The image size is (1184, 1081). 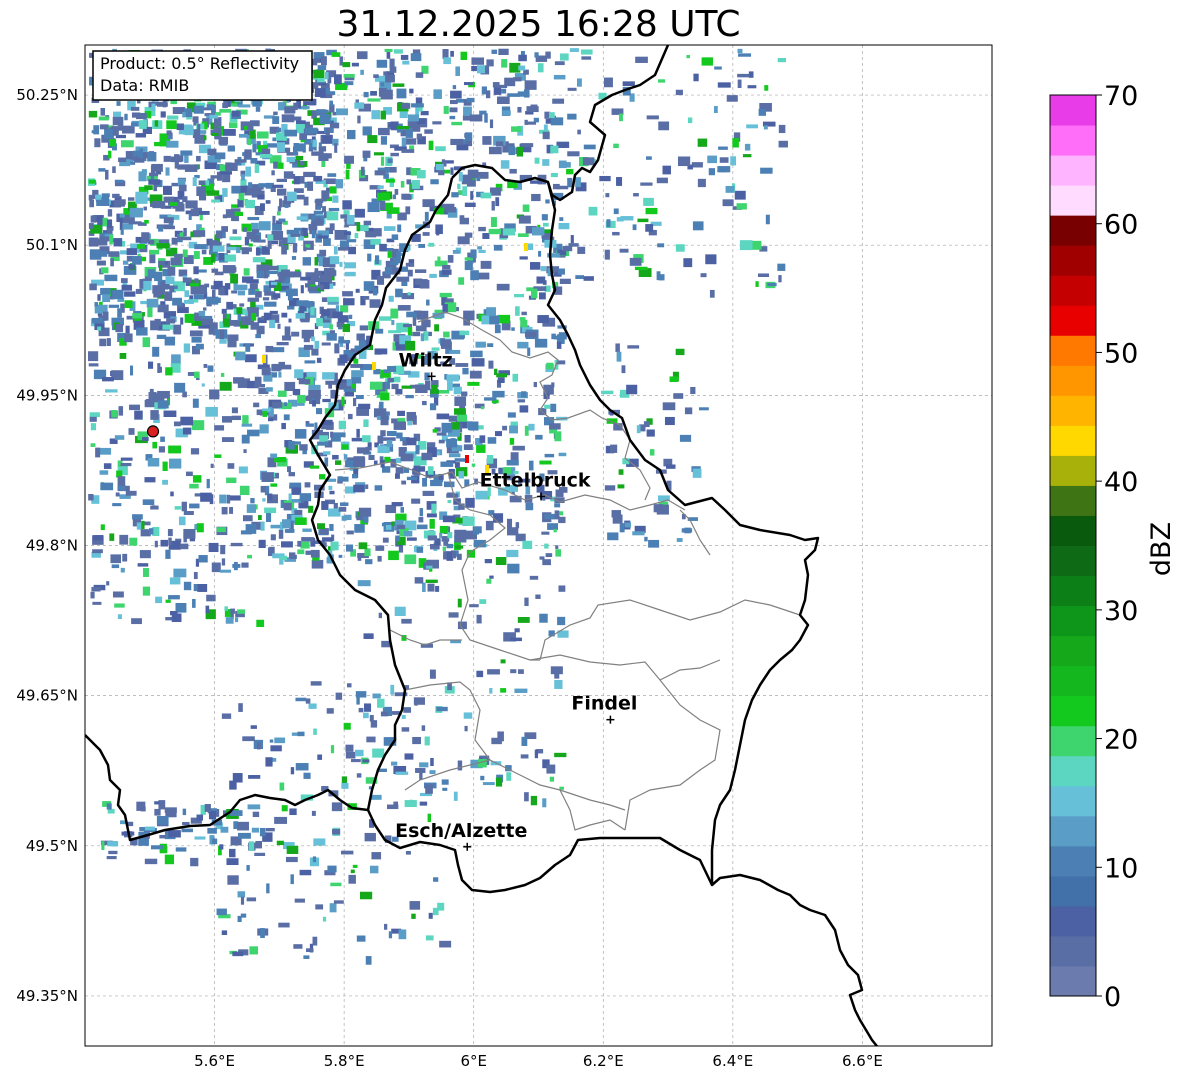 I want to click on city-label: Esch/Alzette, so click(x=461, y=831).